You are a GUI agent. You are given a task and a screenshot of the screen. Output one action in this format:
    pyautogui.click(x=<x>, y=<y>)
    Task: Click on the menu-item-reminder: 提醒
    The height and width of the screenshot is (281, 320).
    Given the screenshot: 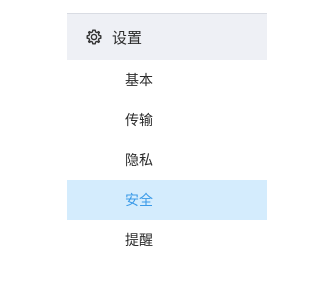 What is the action you would take?
    pyautogui.click(x=167, y=240)
    